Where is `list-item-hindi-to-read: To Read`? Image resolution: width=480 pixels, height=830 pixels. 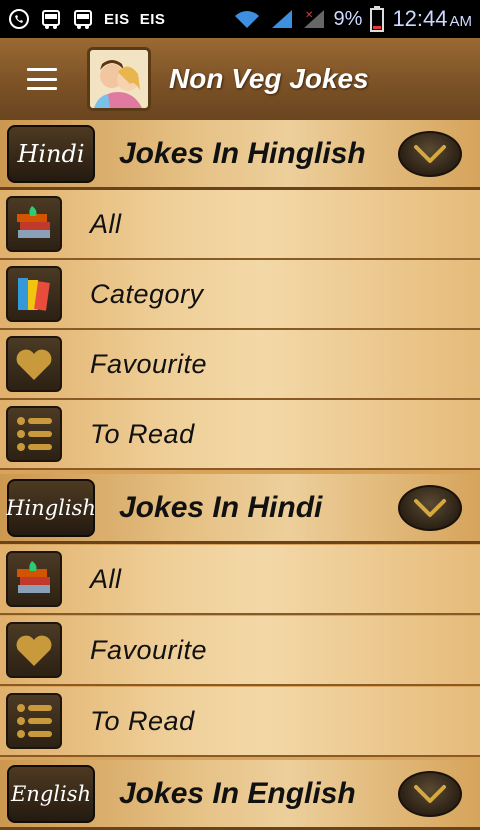
list-item-hindi-to-read: To Read is located at coordinates (240, 722).